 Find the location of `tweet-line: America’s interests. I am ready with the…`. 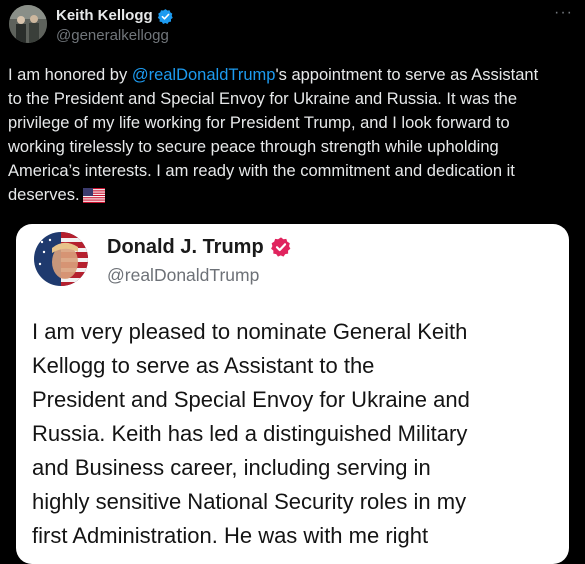

tweet-line: America’s interests. I am ready with the… is located at coordinates (261, 171).